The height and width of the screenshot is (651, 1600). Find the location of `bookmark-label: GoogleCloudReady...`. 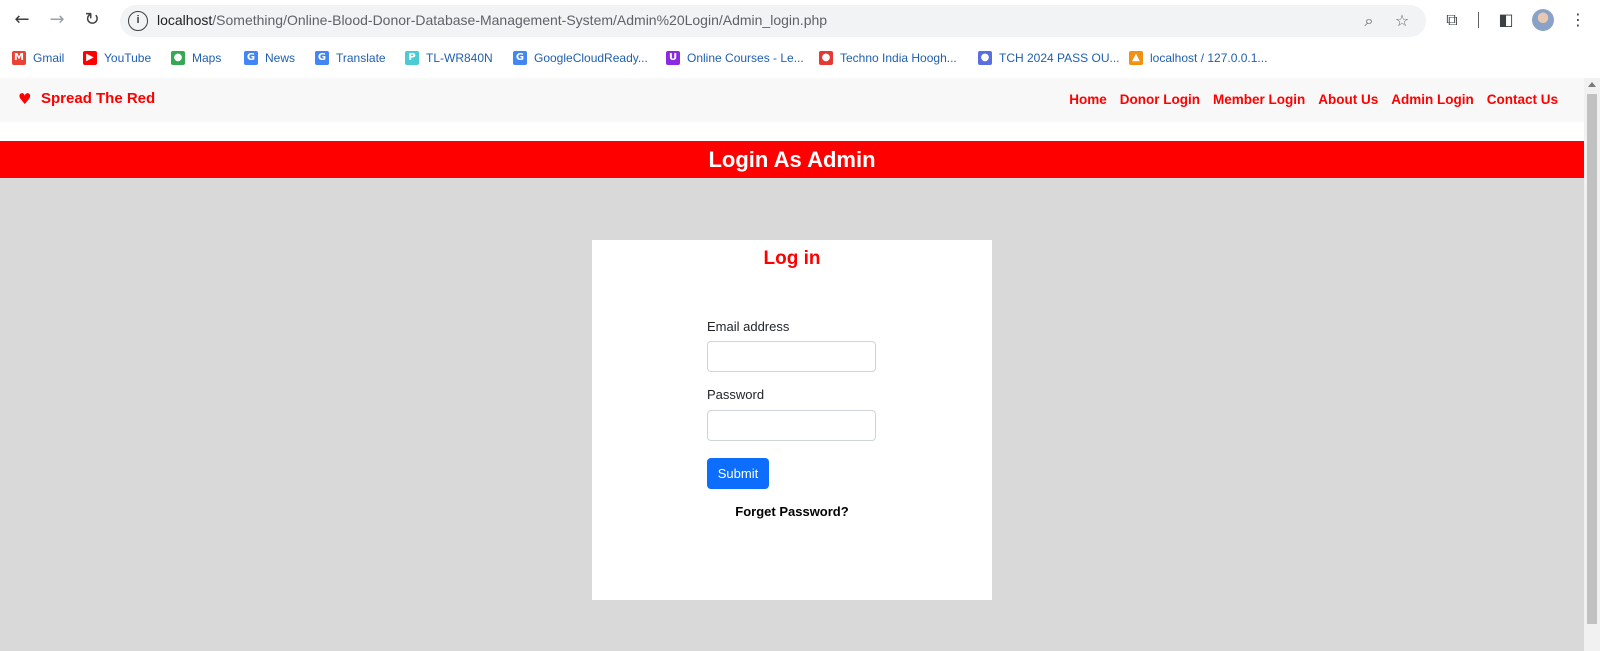

bookmark-label: GoogleCloudReady... is located at coordinates (591, 58).